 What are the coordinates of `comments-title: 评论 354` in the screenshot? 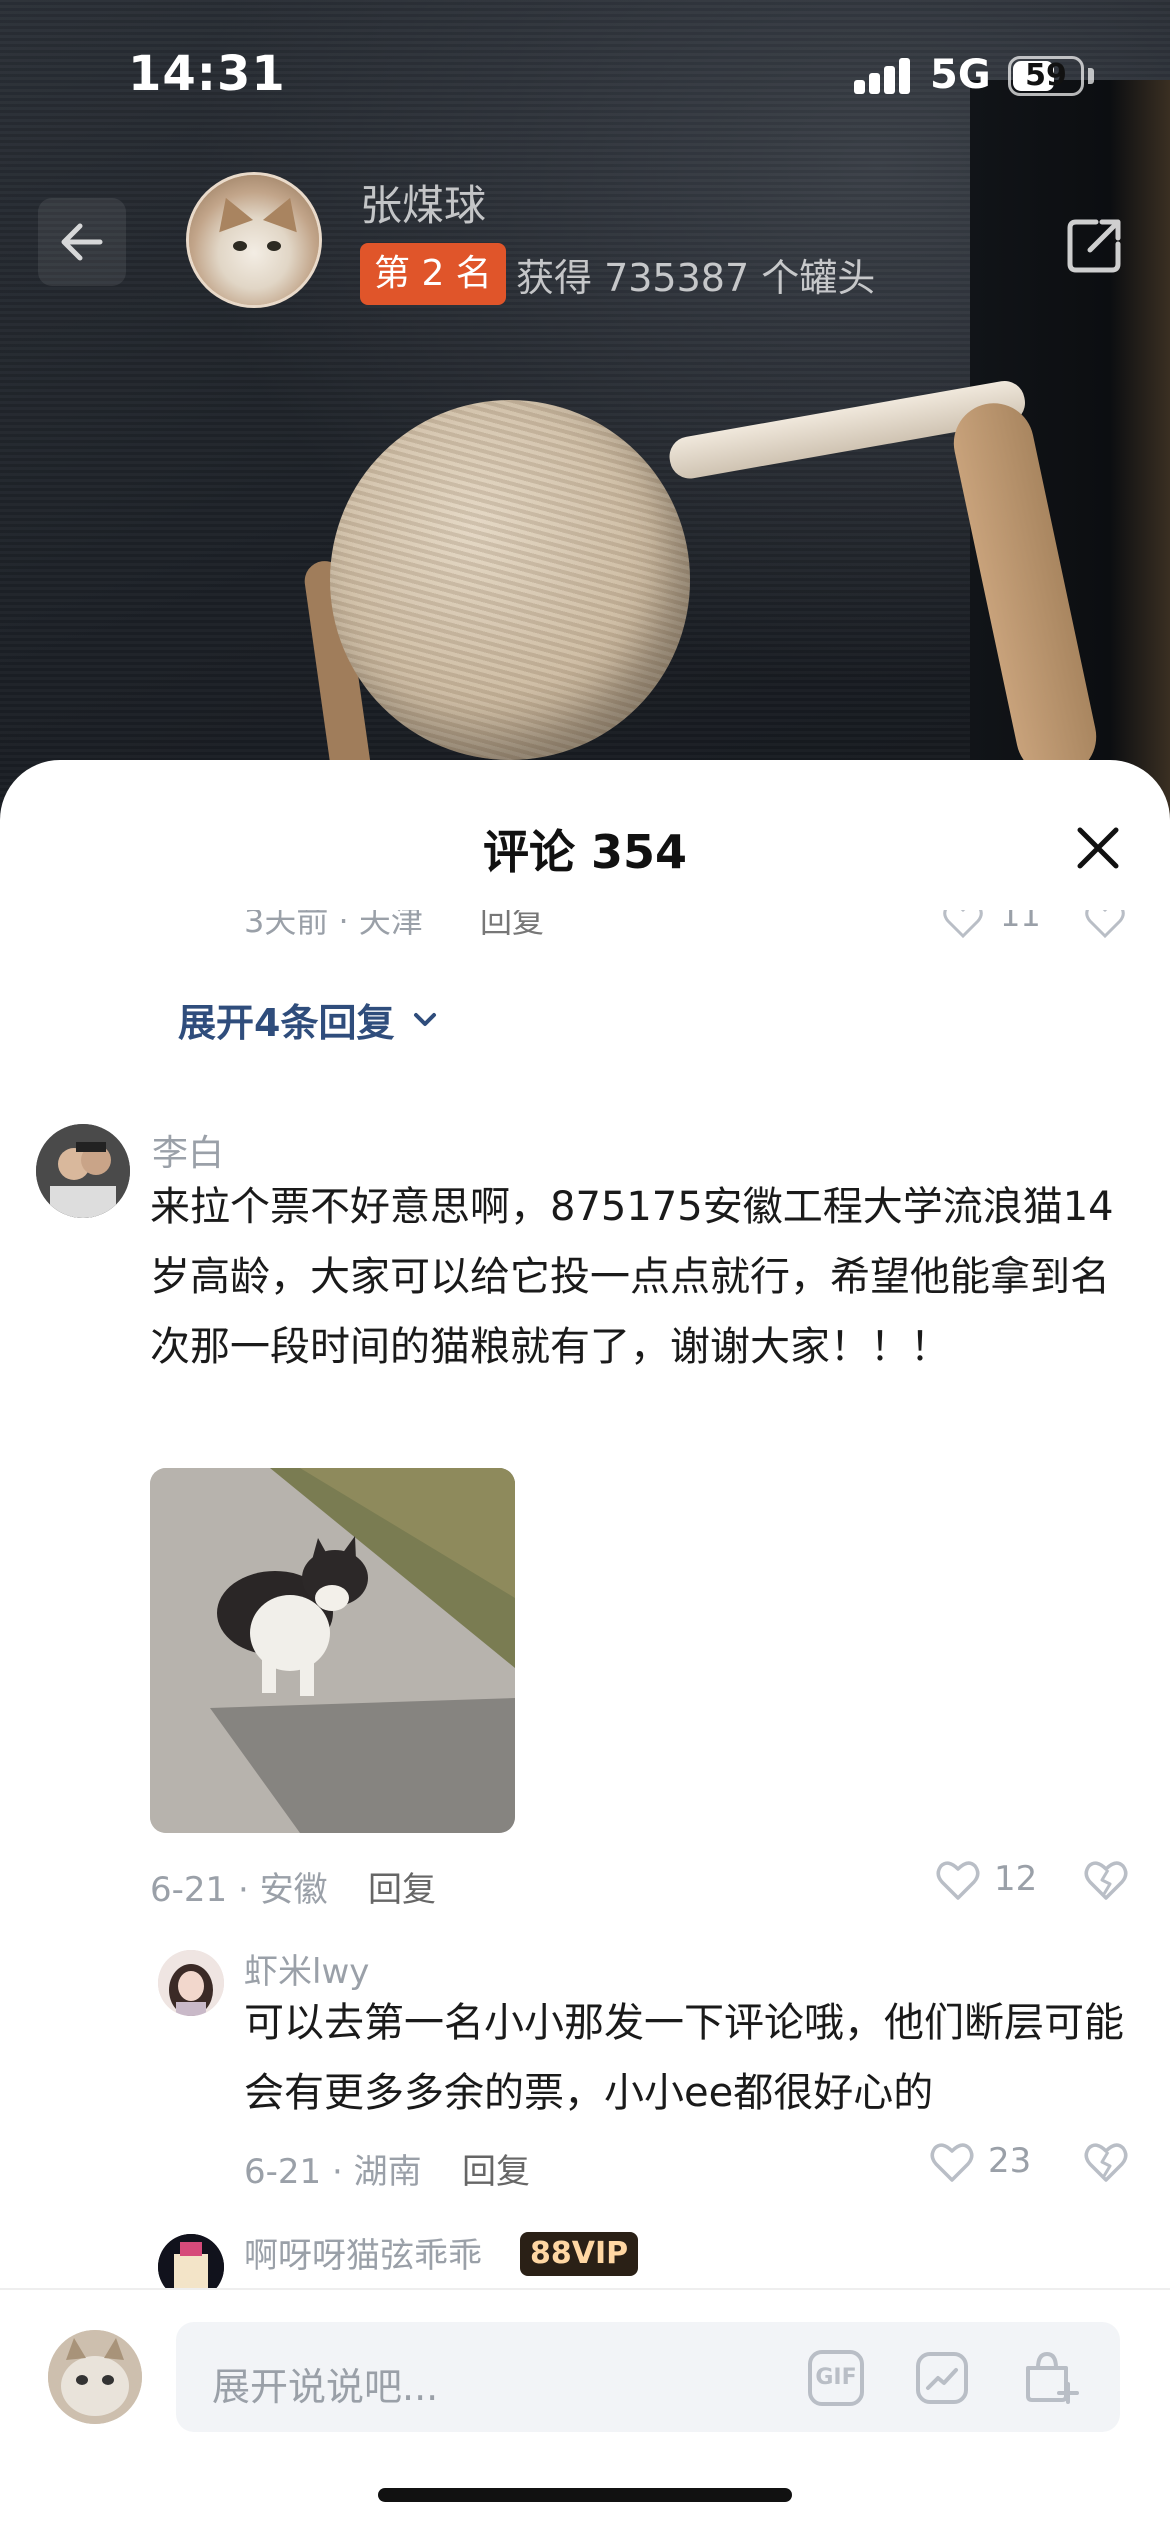 It's located at (585, 852).